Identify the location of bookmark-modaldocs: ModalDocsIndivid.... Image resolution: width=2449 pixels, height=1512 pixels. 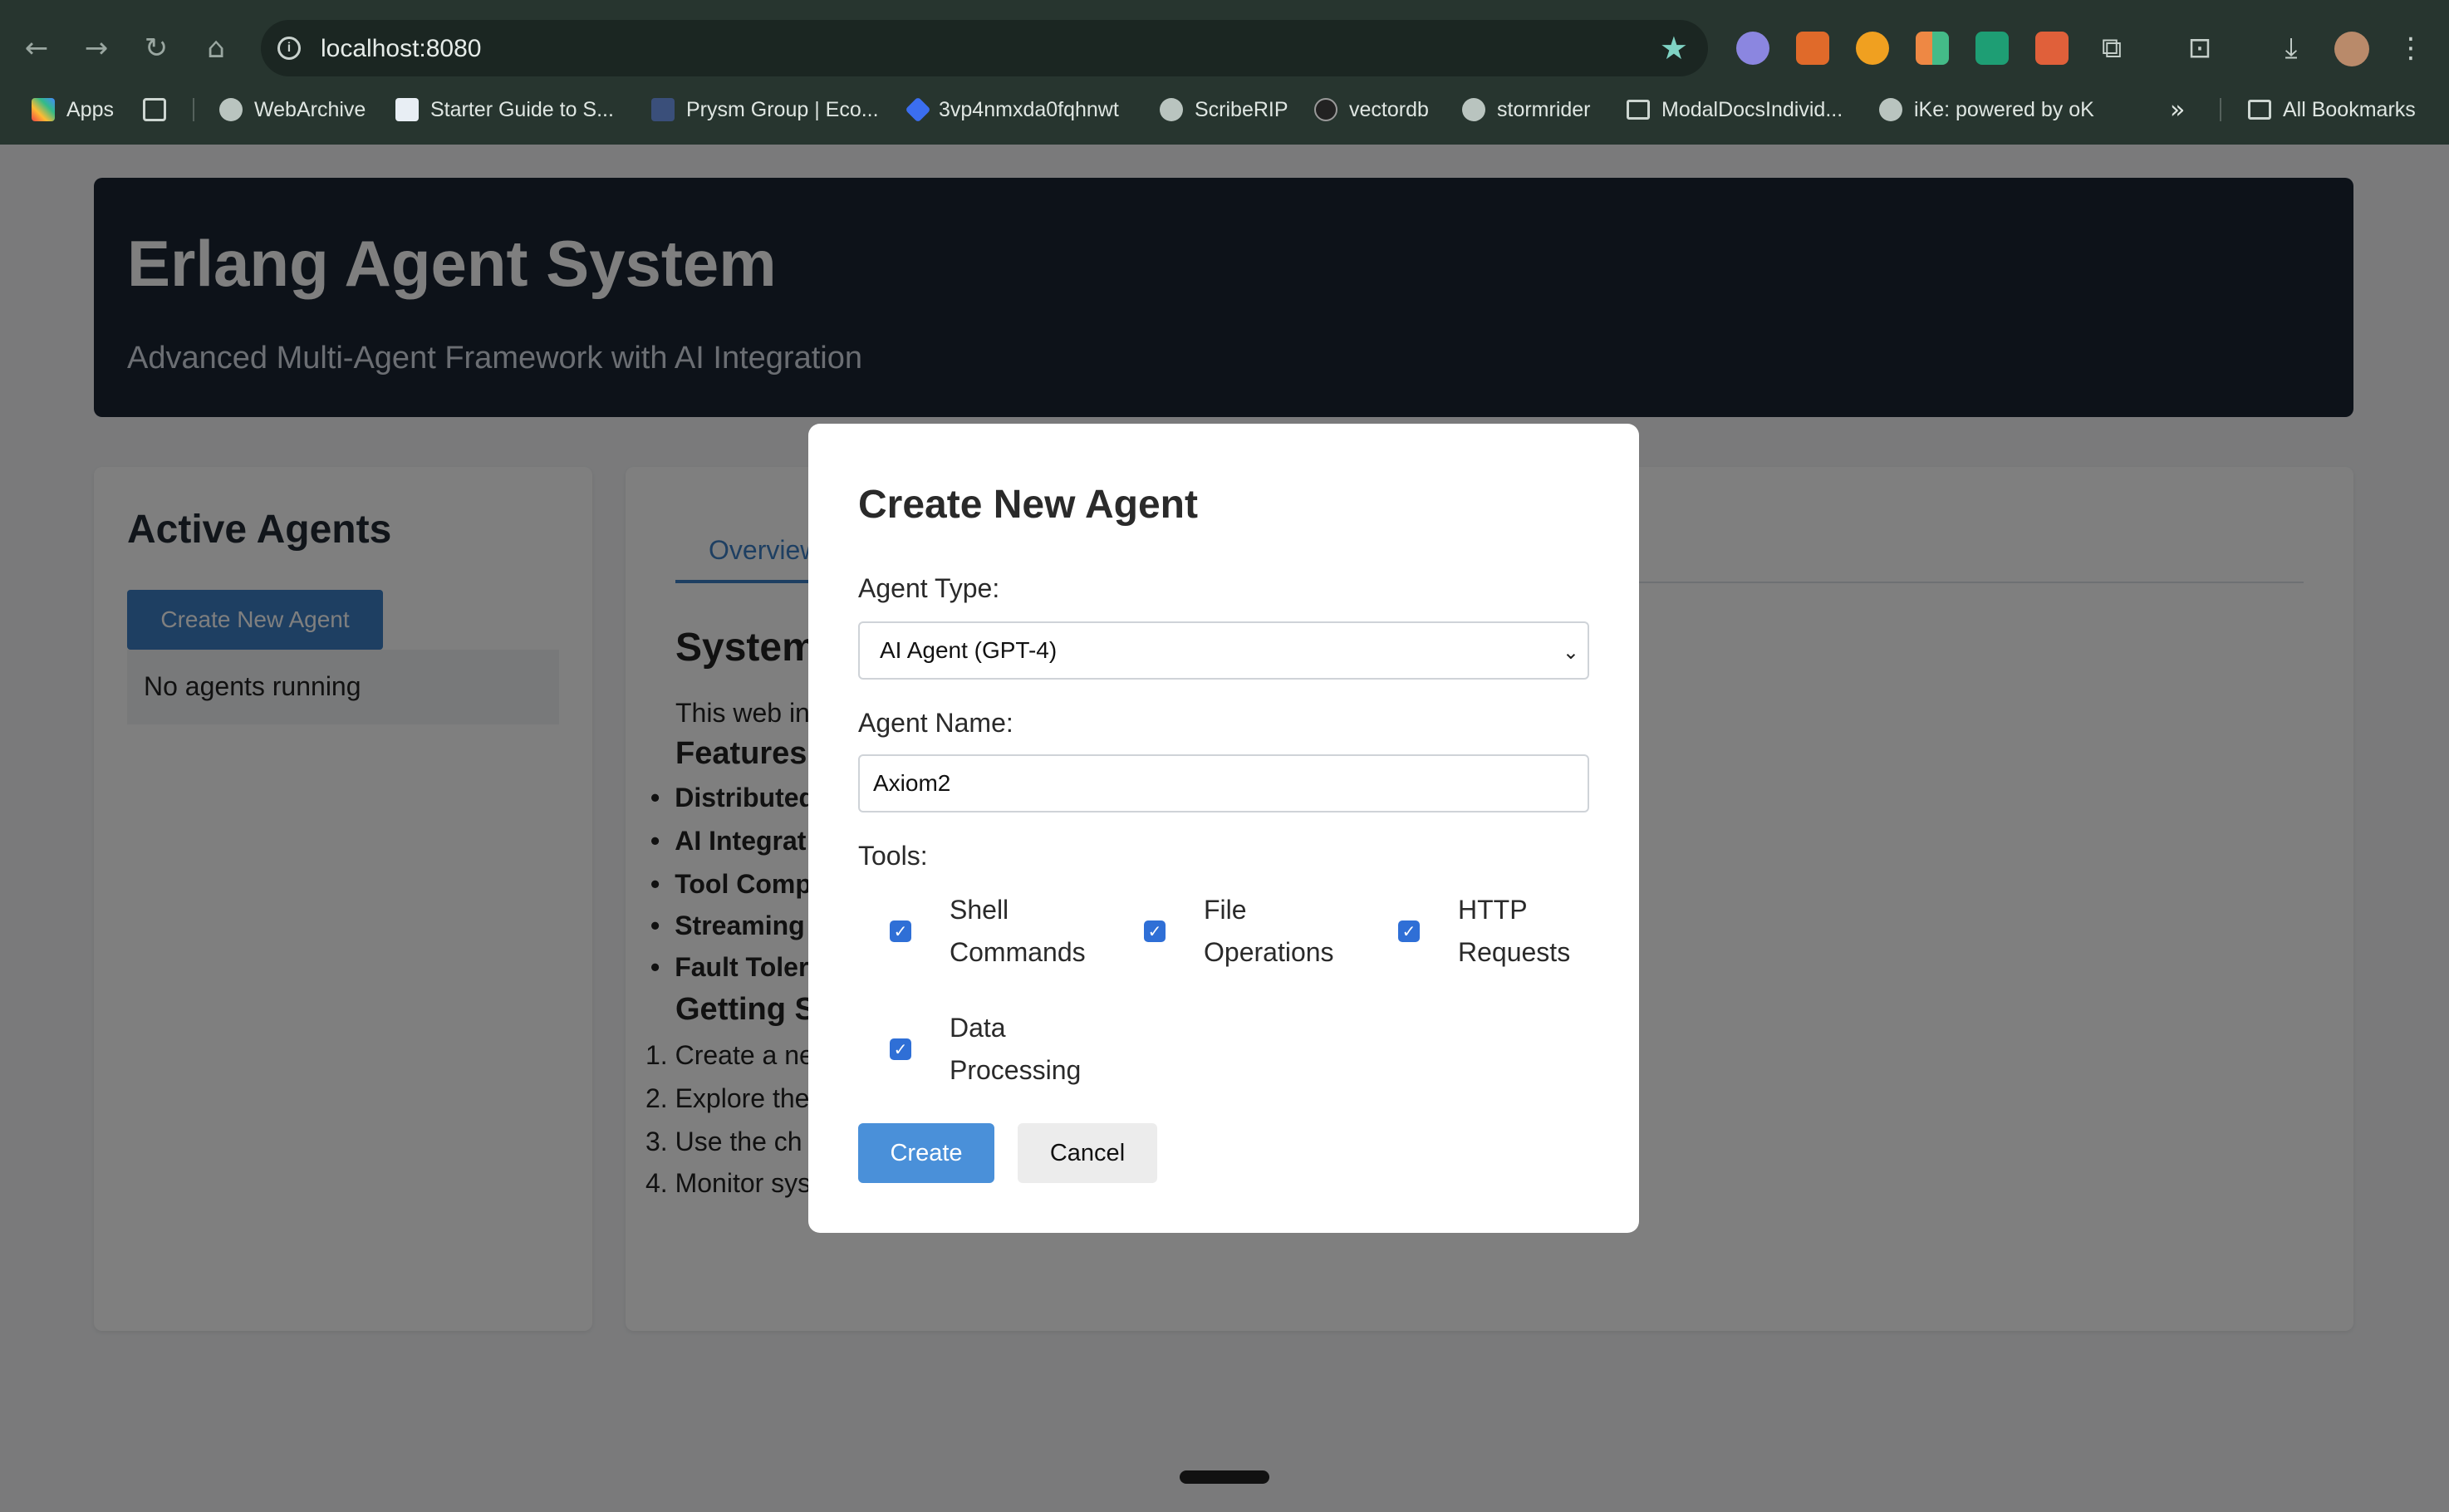
(1735, 110).